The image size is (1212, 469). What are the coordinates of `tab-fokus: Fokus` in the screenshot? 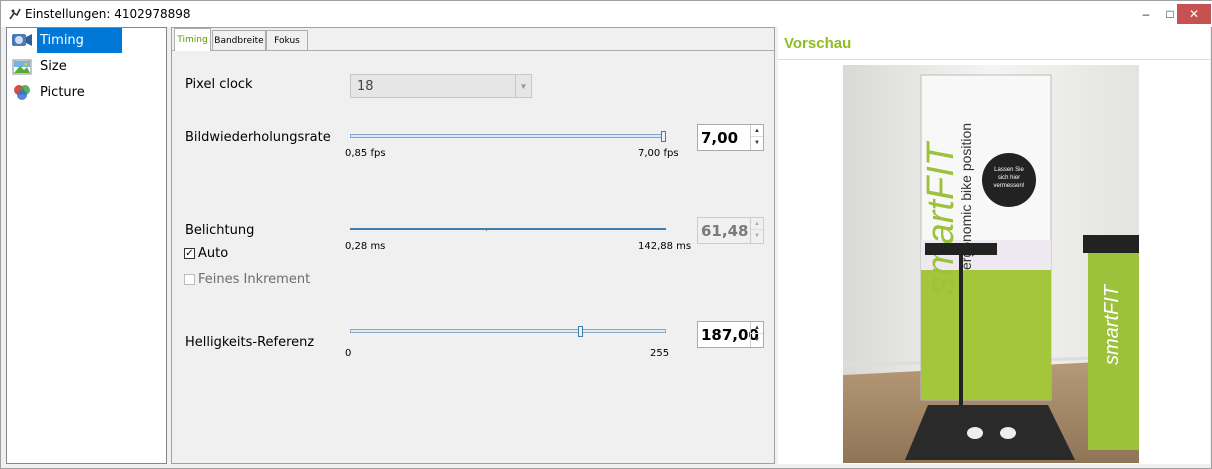 It's located at (287, 40).